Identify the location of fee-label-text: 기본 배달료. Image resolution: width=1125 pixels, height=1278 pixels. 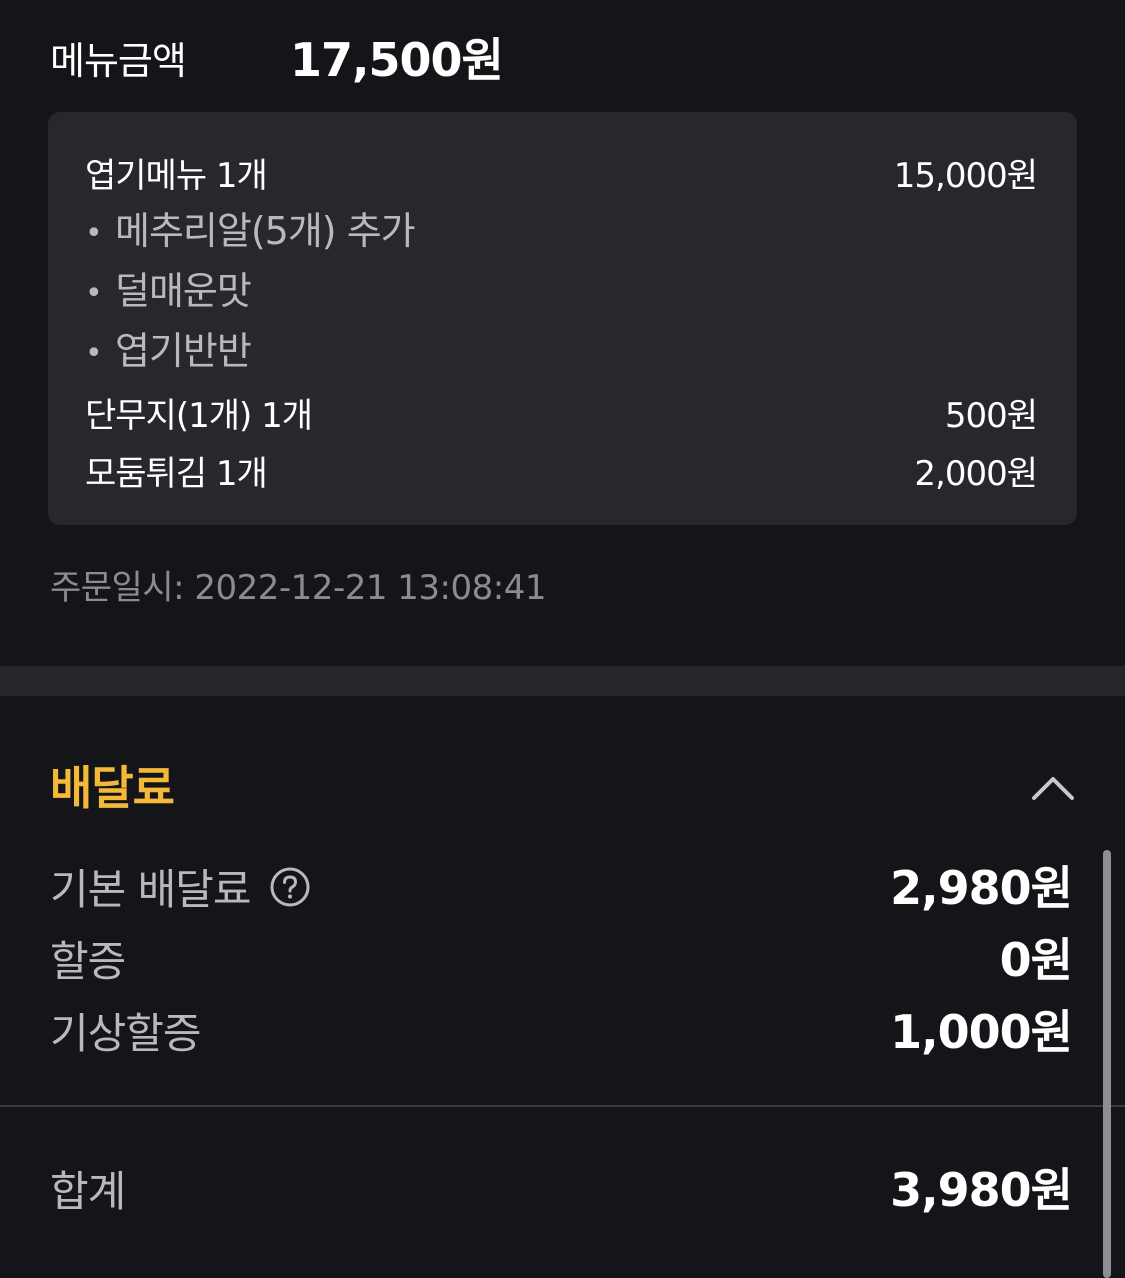
(151, 889).